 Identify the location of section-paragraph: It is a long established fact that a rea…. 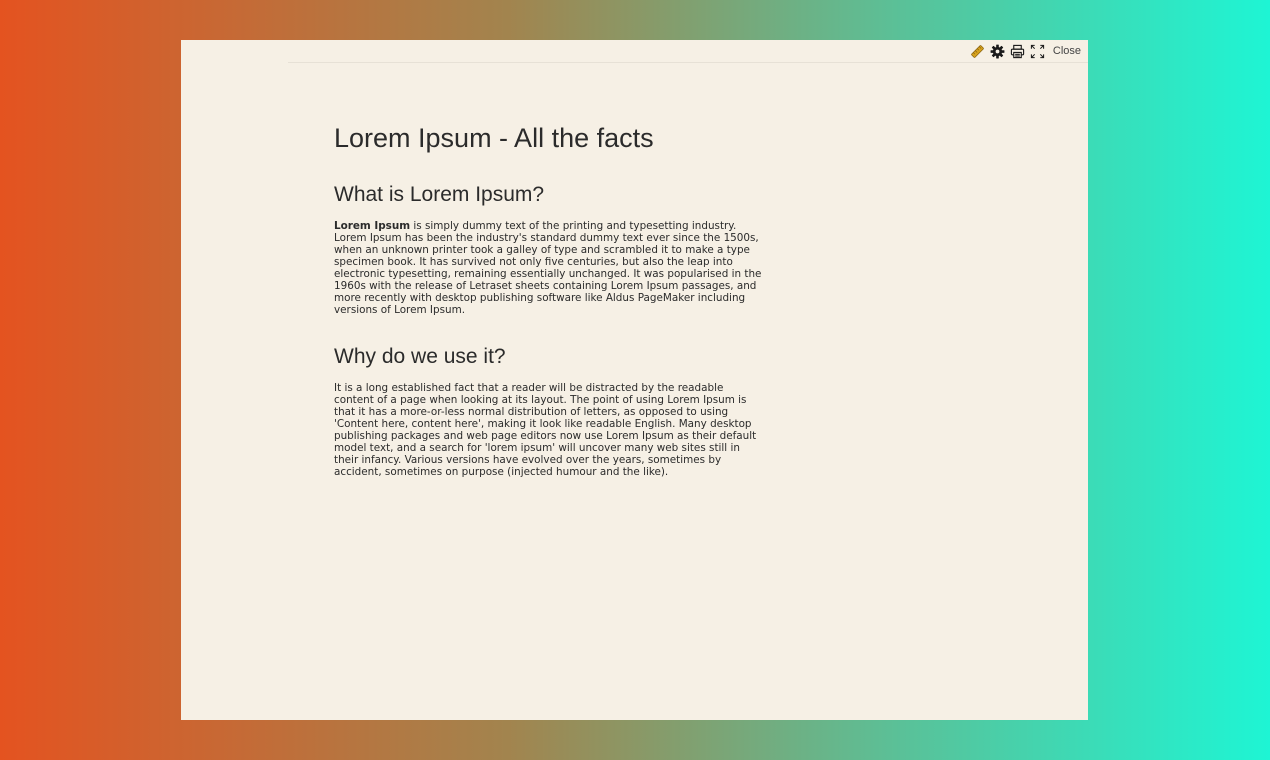
(545, 430).